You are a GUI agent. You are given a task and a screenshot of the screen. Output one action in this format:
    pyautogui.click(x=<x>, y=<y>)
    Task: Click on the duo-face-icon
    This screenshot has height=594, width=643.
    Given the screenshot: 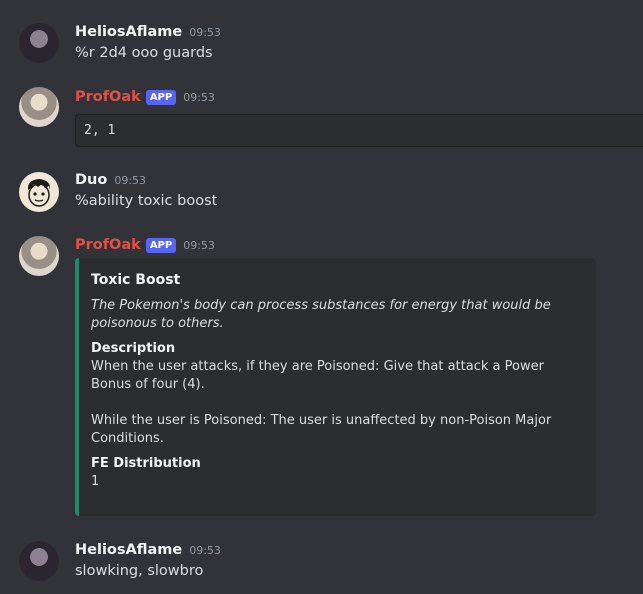 What is the action you would take?
    pyautogui.click(x=39, y=193)
    